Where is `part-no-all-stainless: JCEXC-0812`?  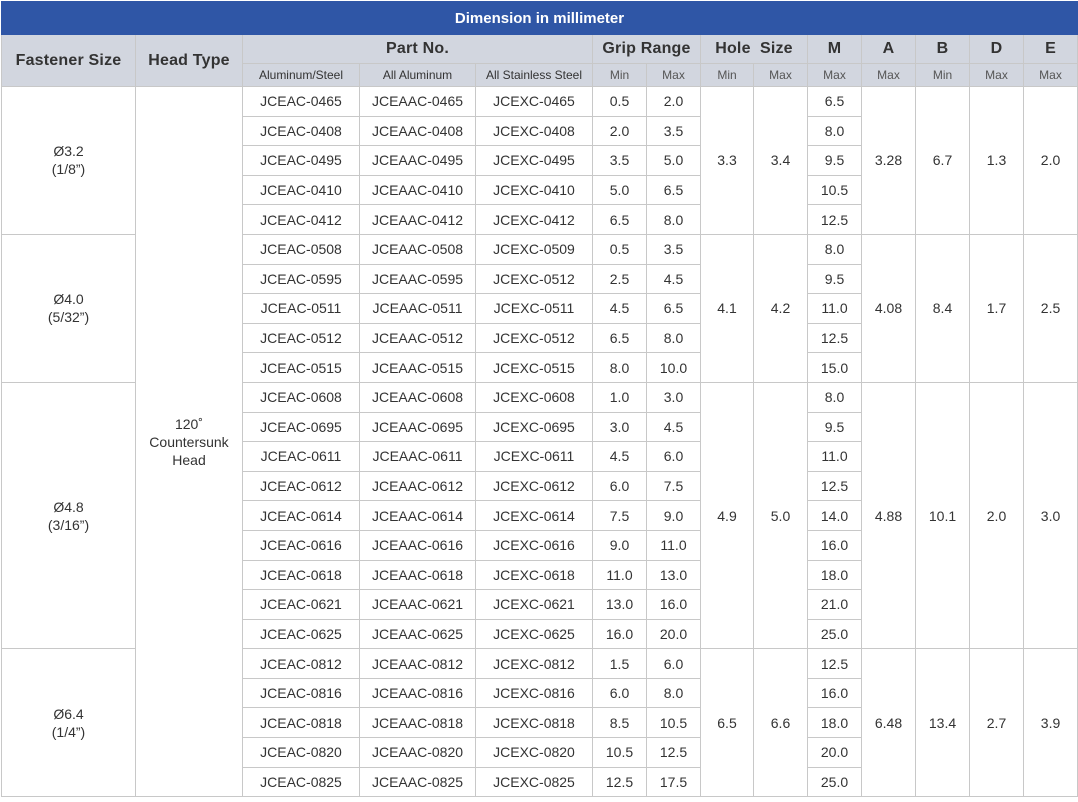
part-no-all-stainless: JCEXC-0812 is located at coordinates (534, 663).